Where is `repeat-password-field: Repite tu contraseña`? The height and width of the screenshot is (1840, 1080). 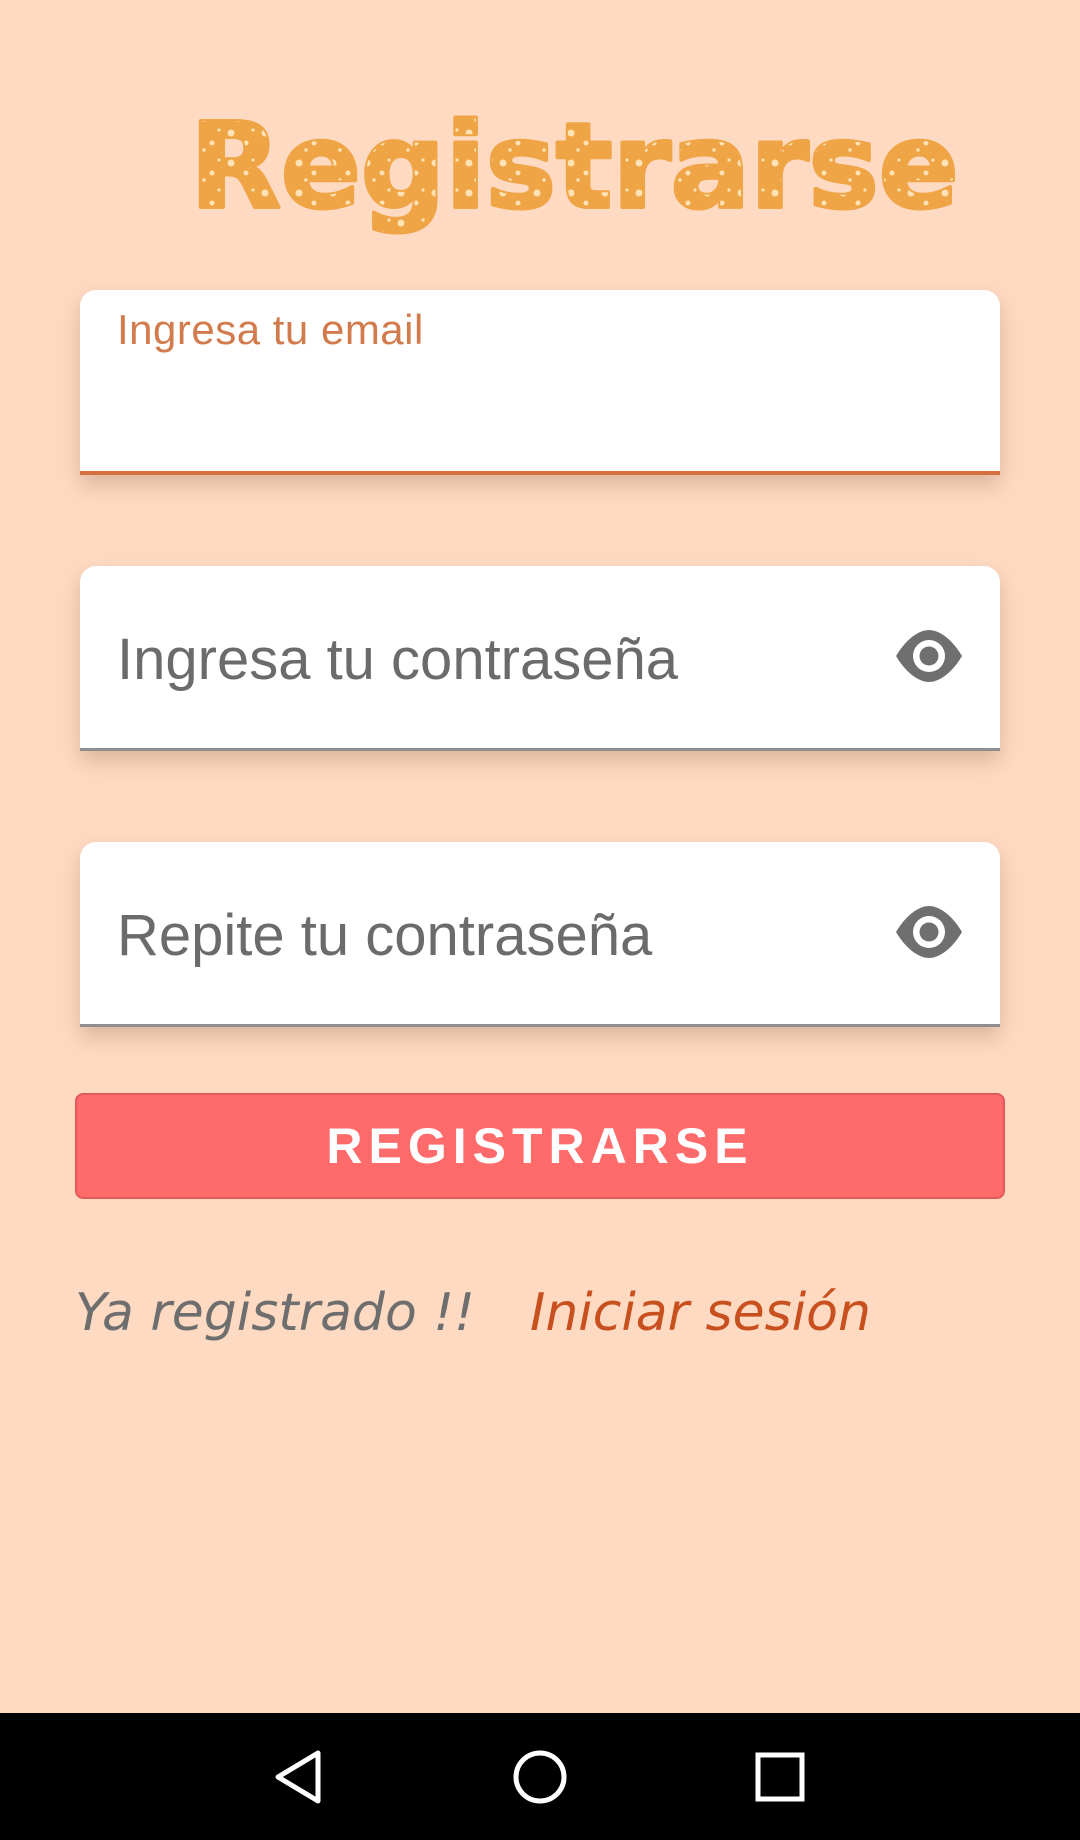
repeat-password-field: Repite tu contraseña is located at coordinates (540, 934).